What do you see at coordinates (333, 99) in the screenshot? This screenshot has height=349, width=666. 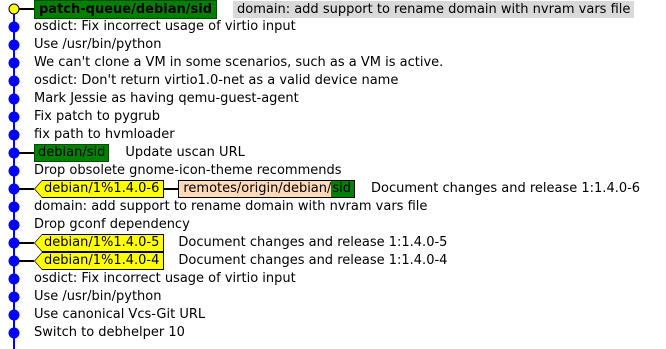 I see `commit-row: Mark Jessie as having qemu-guest-agent` at bounding box center [333, 99].